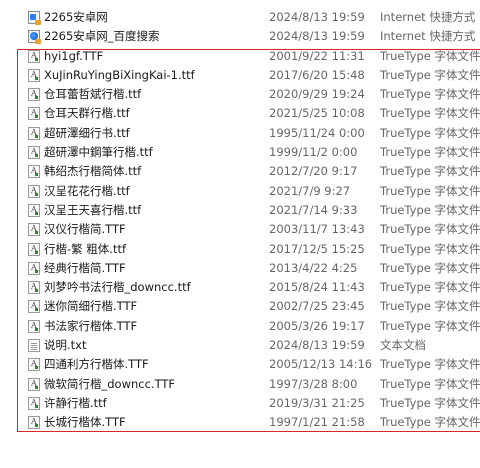 This screenshot has height=468, width=480. I want to click on file-name: 说明.txt, so click(65, 345).